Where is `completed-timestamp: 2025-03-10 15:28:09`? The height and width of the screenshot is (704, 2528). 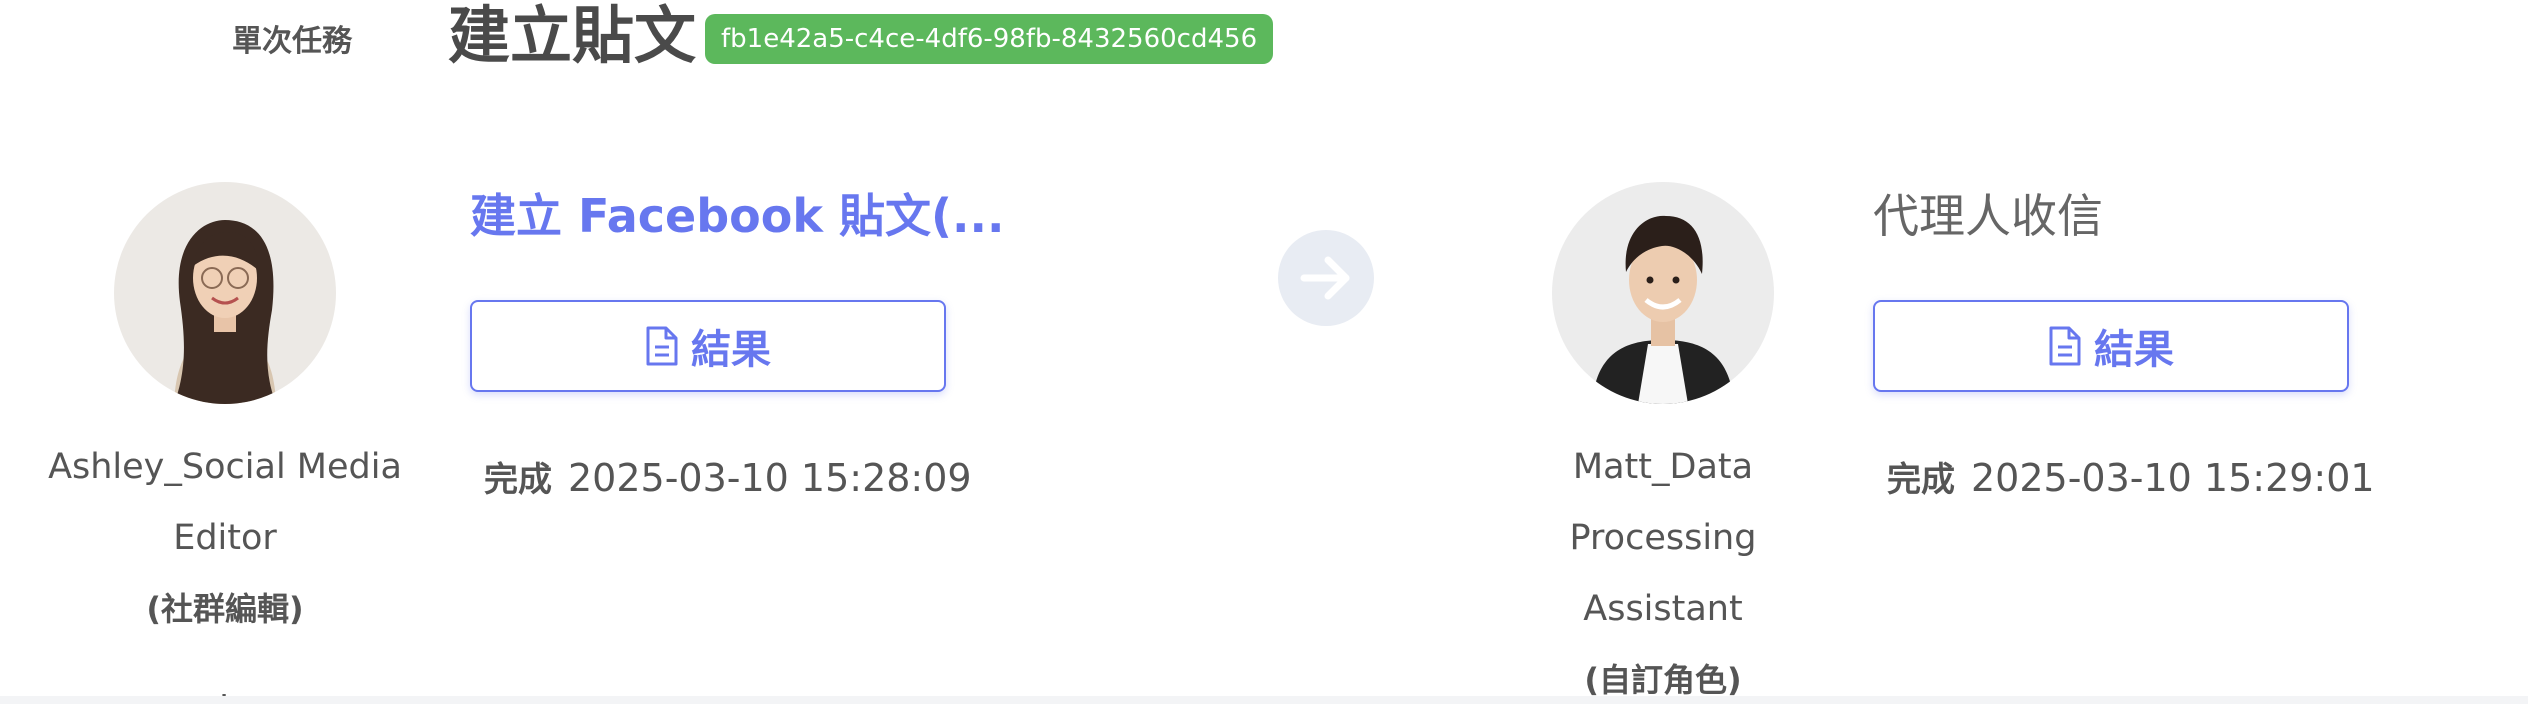
completed-timestamp: 2025-03-10 15:28:09 is located at coordinates (770, 478).